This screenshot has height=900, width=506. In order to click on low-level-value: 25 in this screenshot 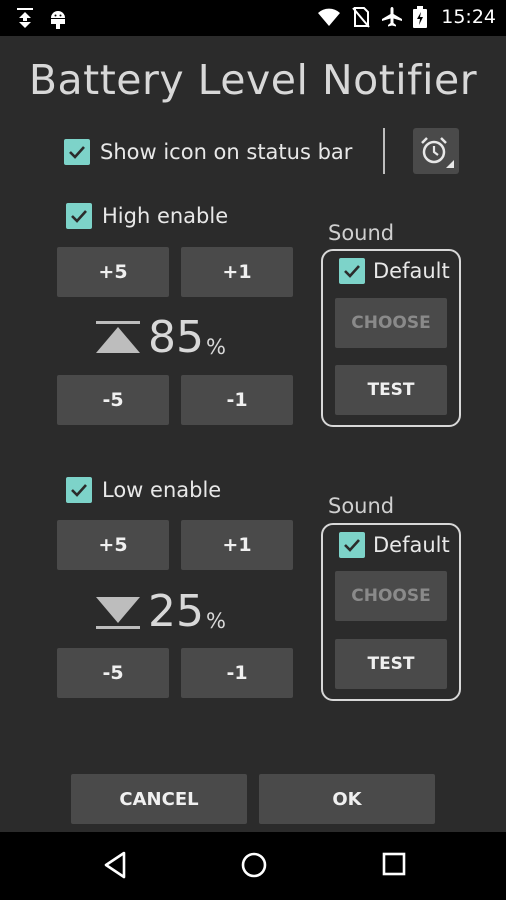, I will do `click(176, 611)`.